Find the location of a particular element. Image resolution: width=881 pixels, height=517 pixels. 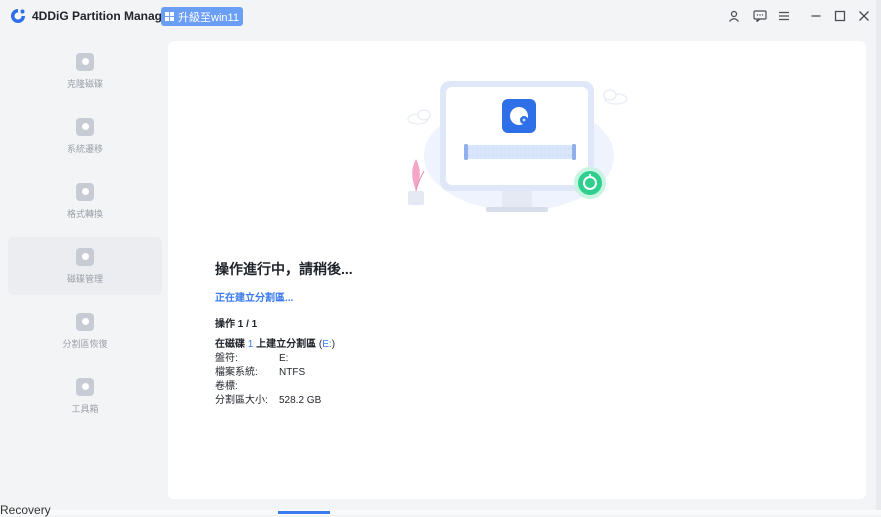

op-desc-paren-close: ) is located at coordinates (333, 344).